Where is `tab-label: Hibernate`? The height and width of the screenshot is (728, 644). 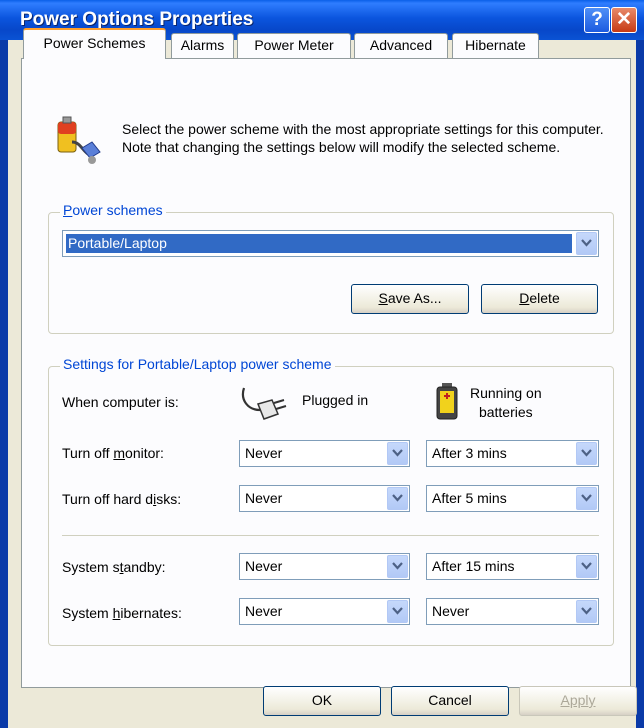 tab-label: Hibernate is located at coordinates (495, 45).